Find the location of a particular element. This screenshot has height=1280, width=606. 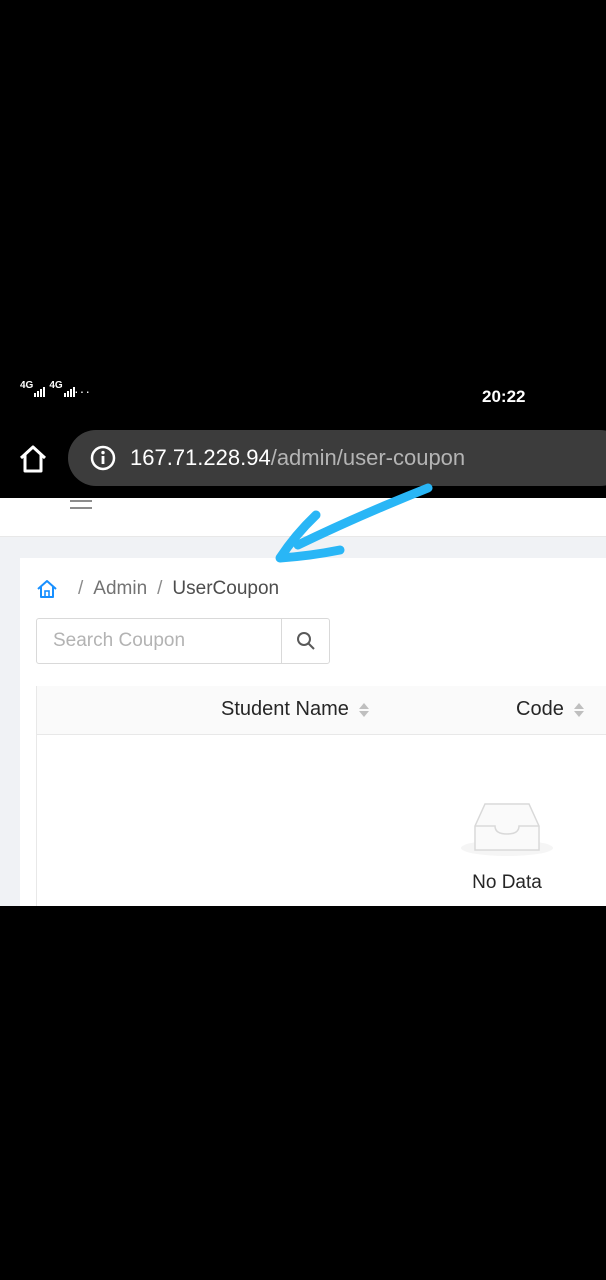

empty-state: No Data is located at coordinates (507, 845).